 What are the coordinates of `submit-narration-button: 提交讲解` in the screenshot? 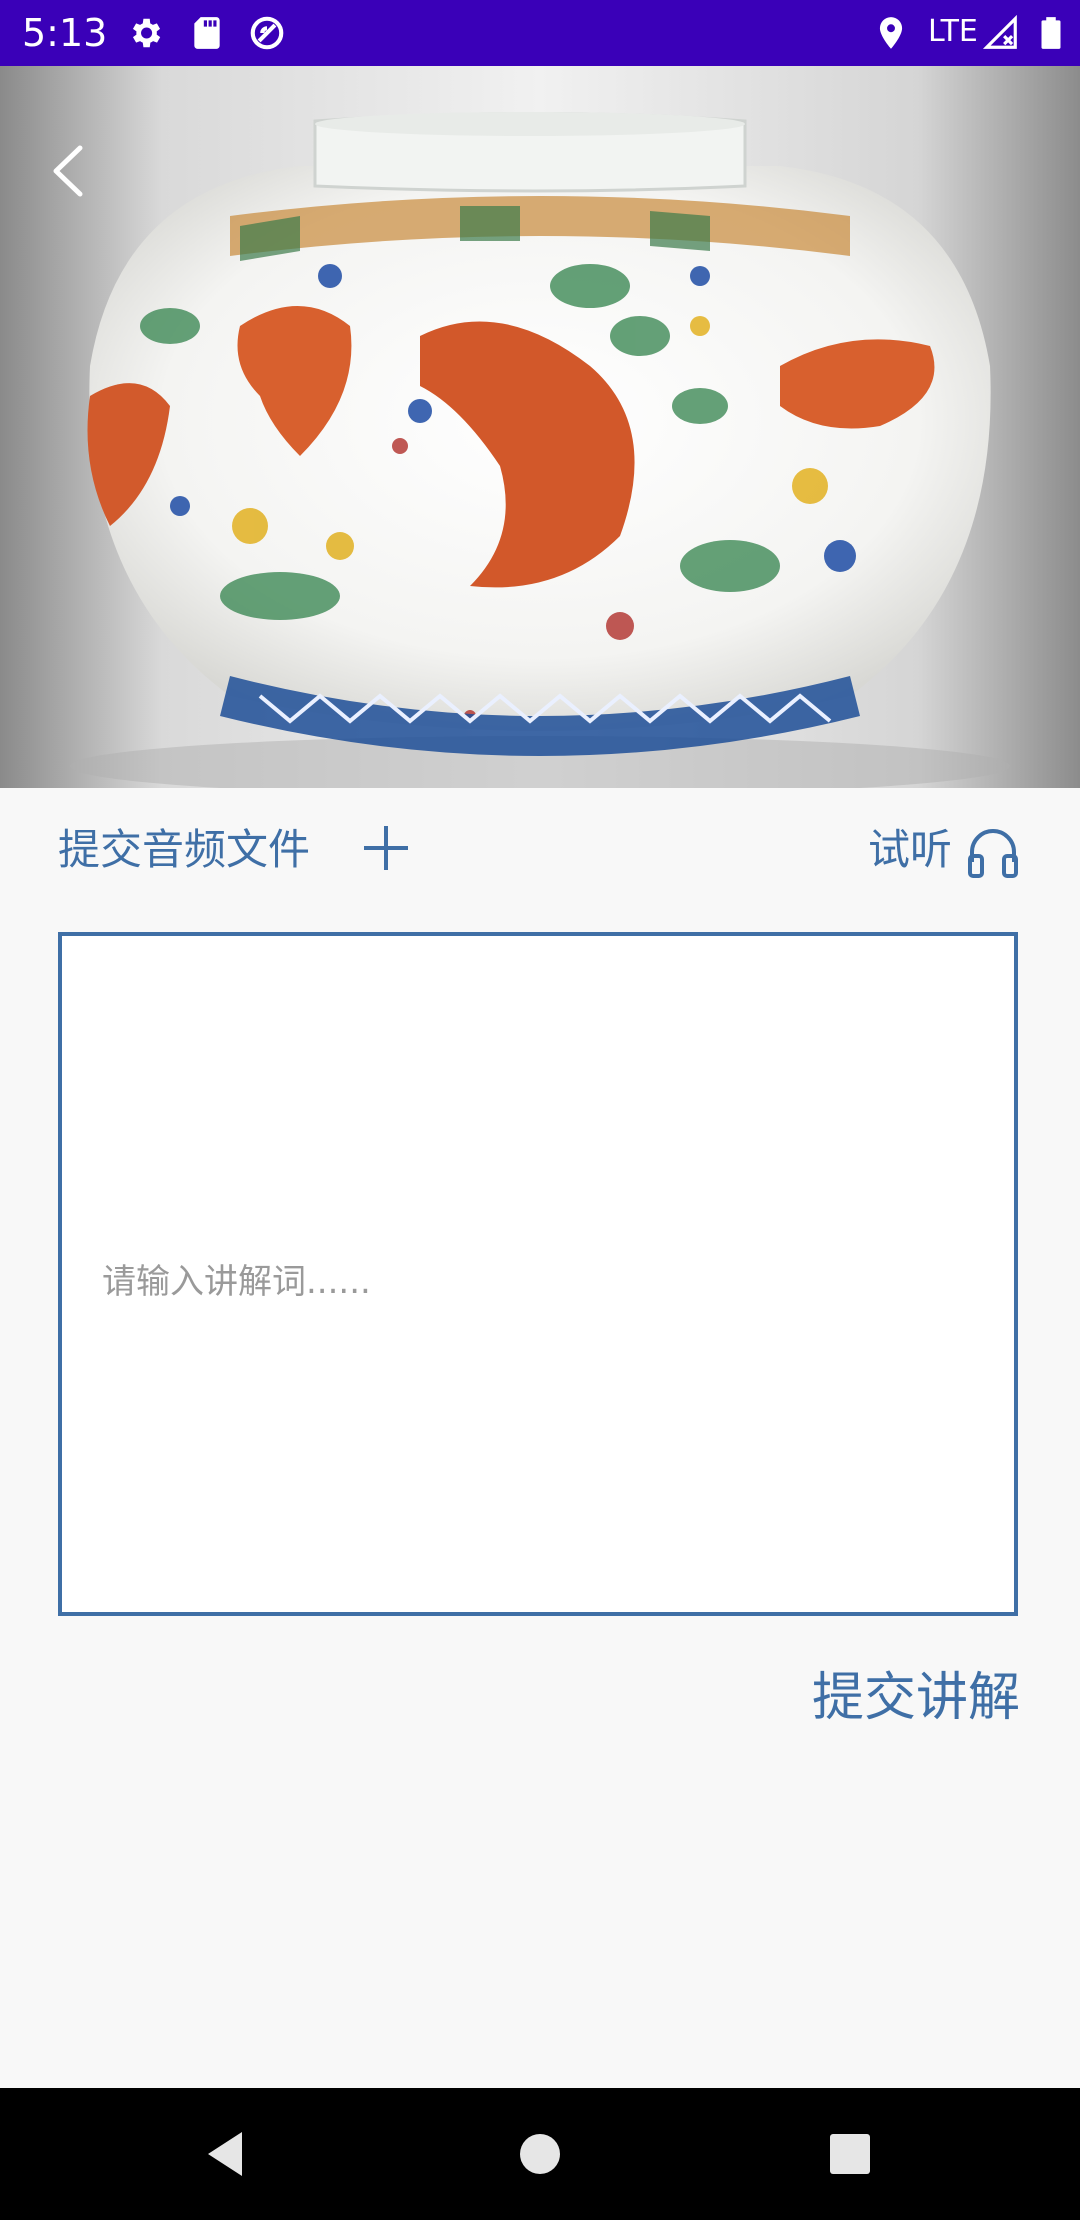 It's located at (900, 1698).